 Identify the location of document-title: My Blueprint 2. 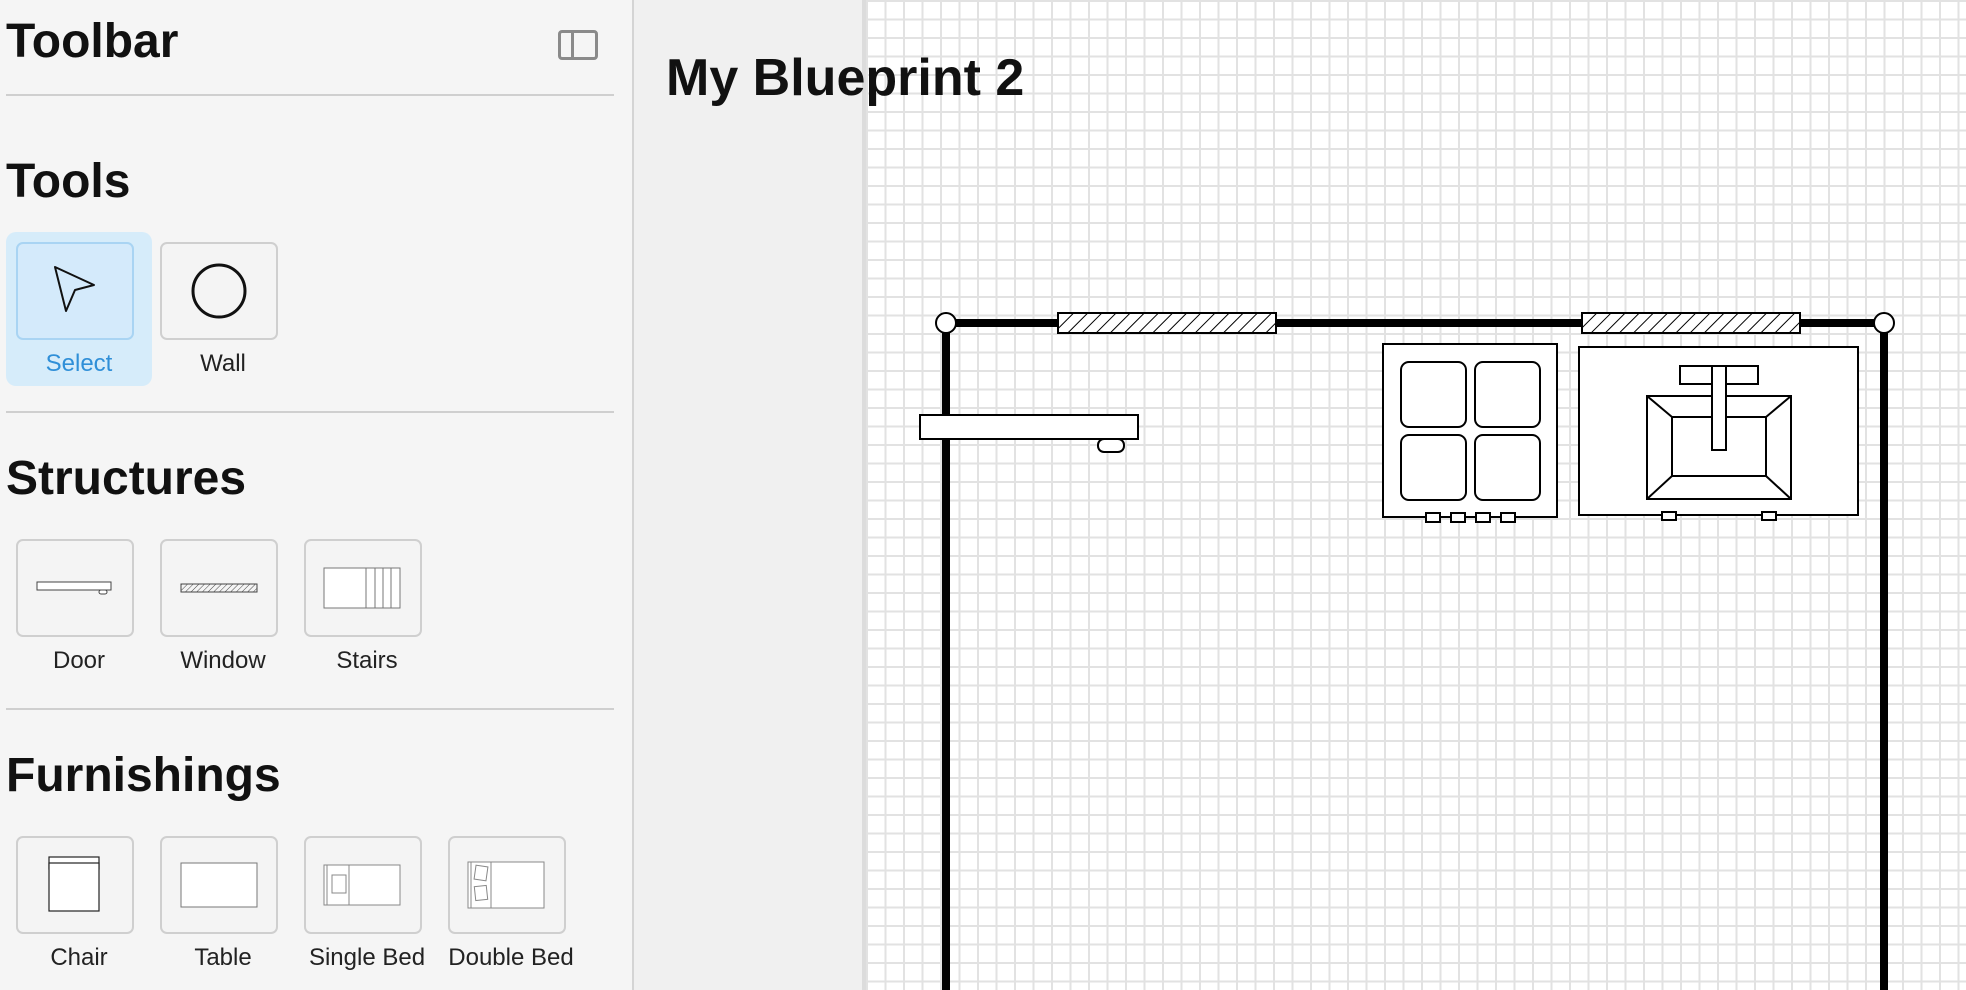
(845, 78).